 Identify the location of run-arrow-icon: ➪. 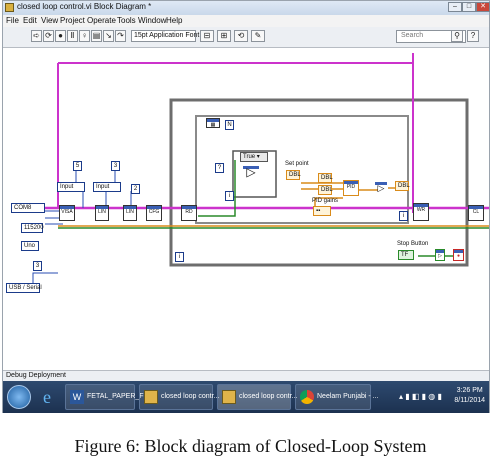
(36, 36).